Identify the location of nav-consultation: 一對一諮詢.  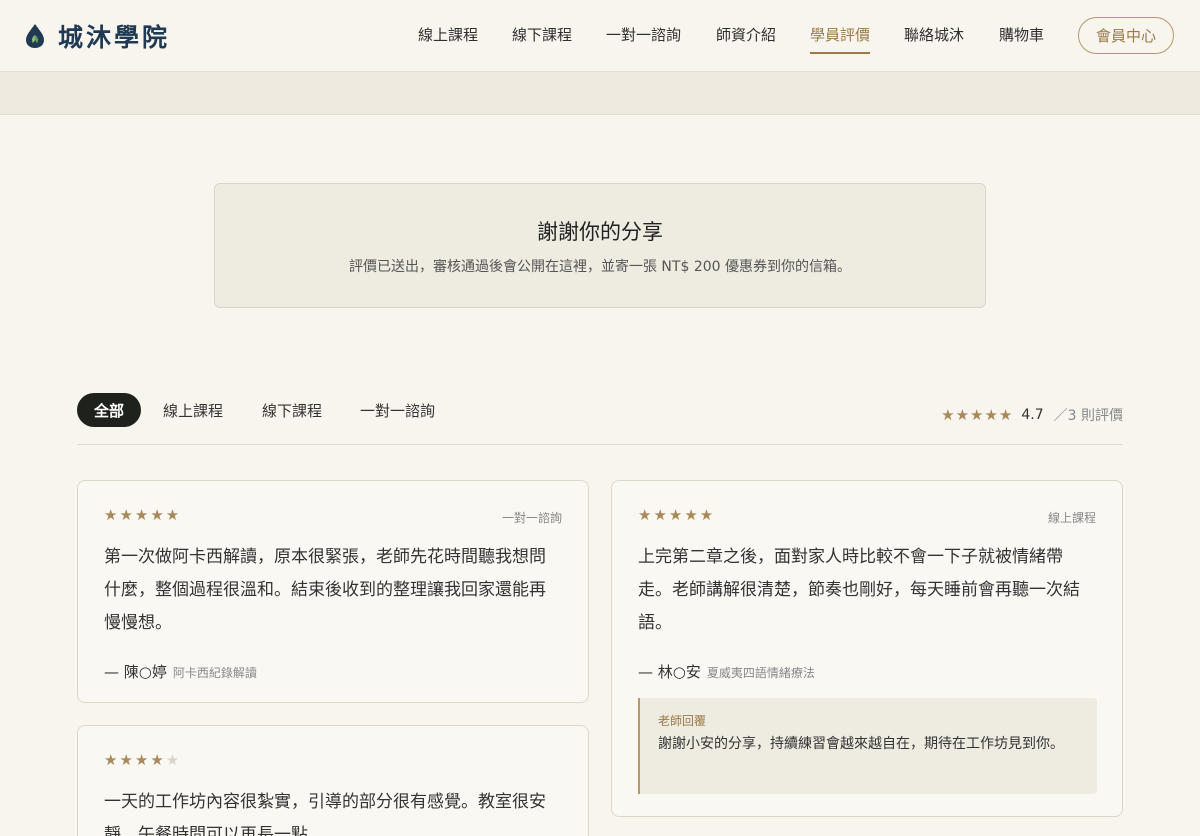
(643, 36).